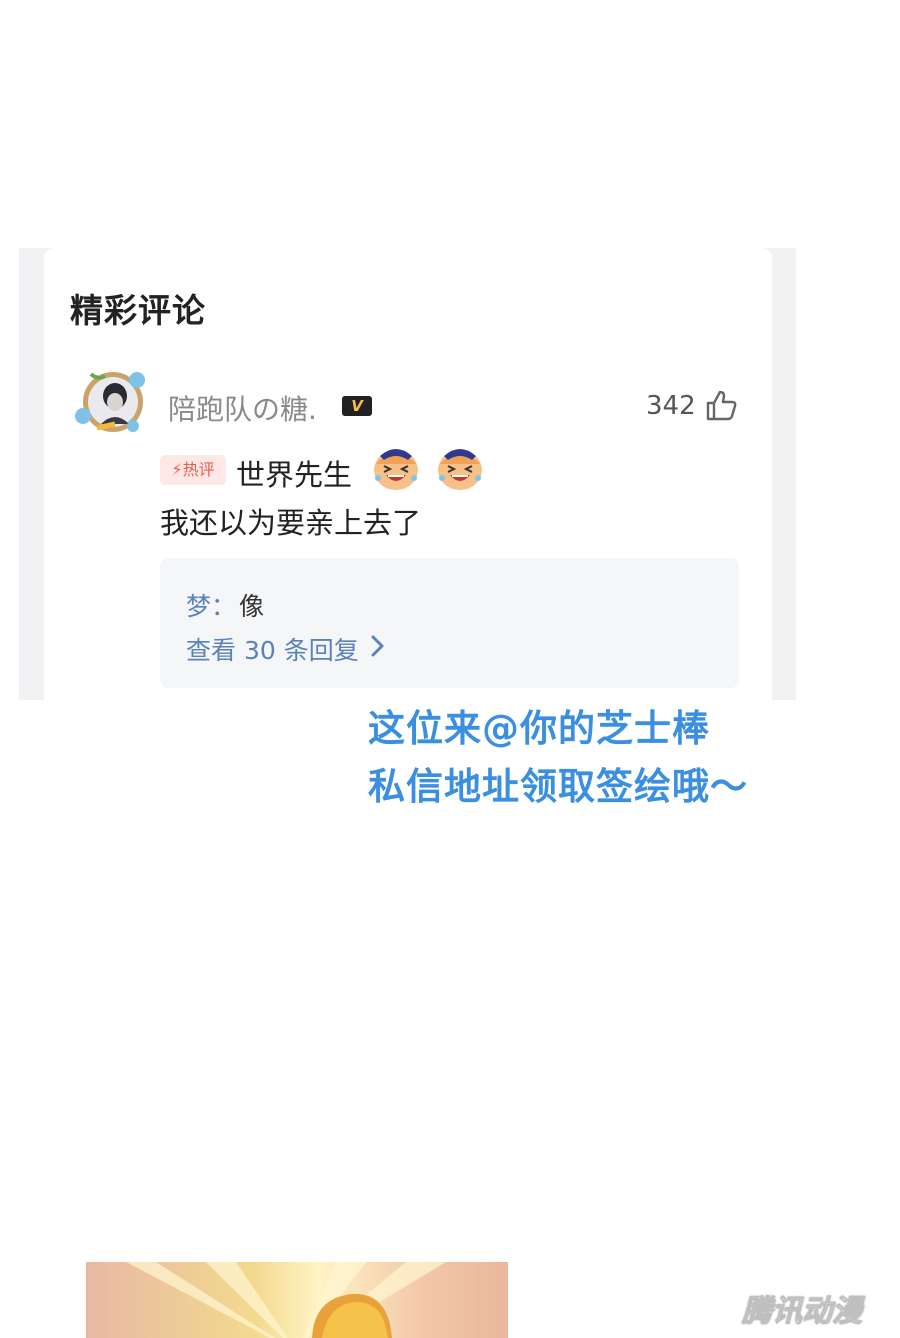  Describe the element at coordinates (138, 310) in the screenshot. I see `section-title: 精彩评论` at that location.